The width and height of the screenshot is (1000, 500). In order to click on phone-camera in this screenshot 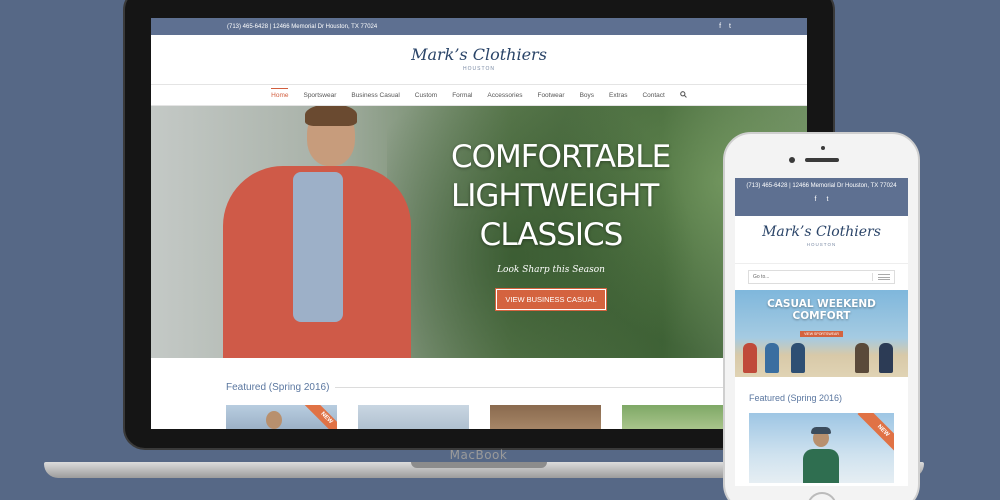, I will do `click(792, 160)`.